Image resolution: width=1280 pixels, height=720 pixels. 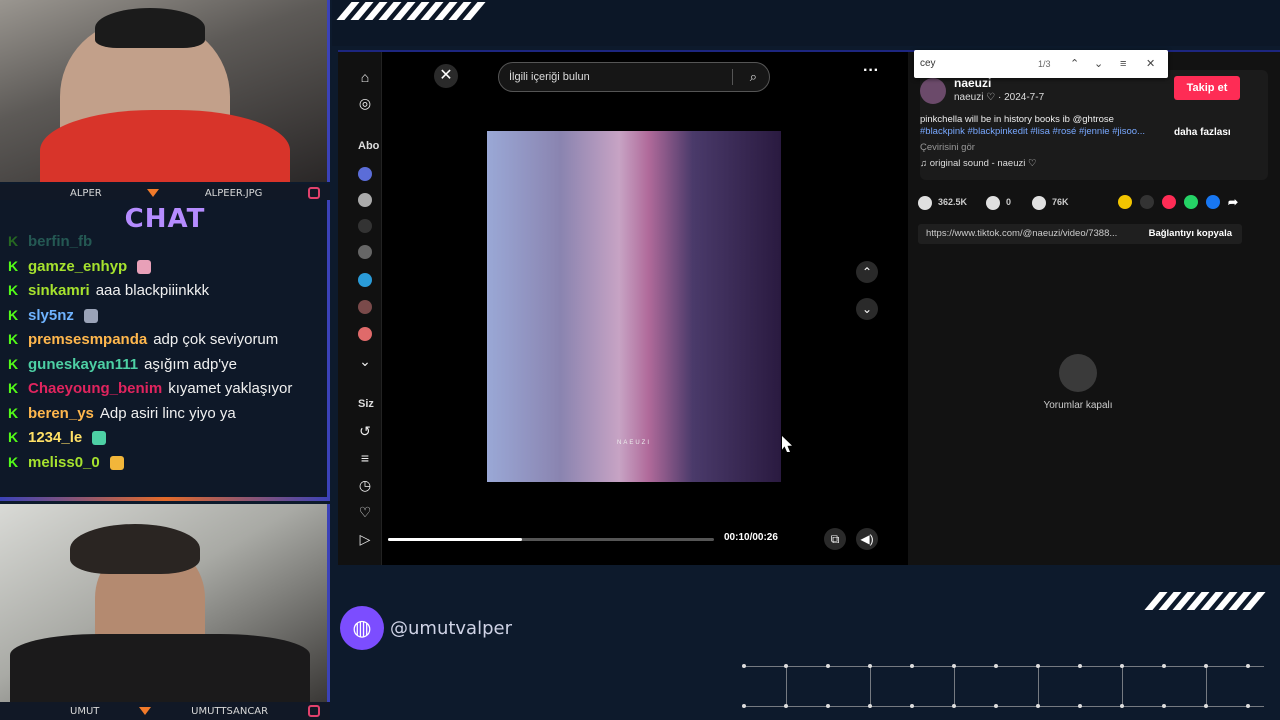 I want to click on globe-icon: ◍, so click(x=362, y=628).